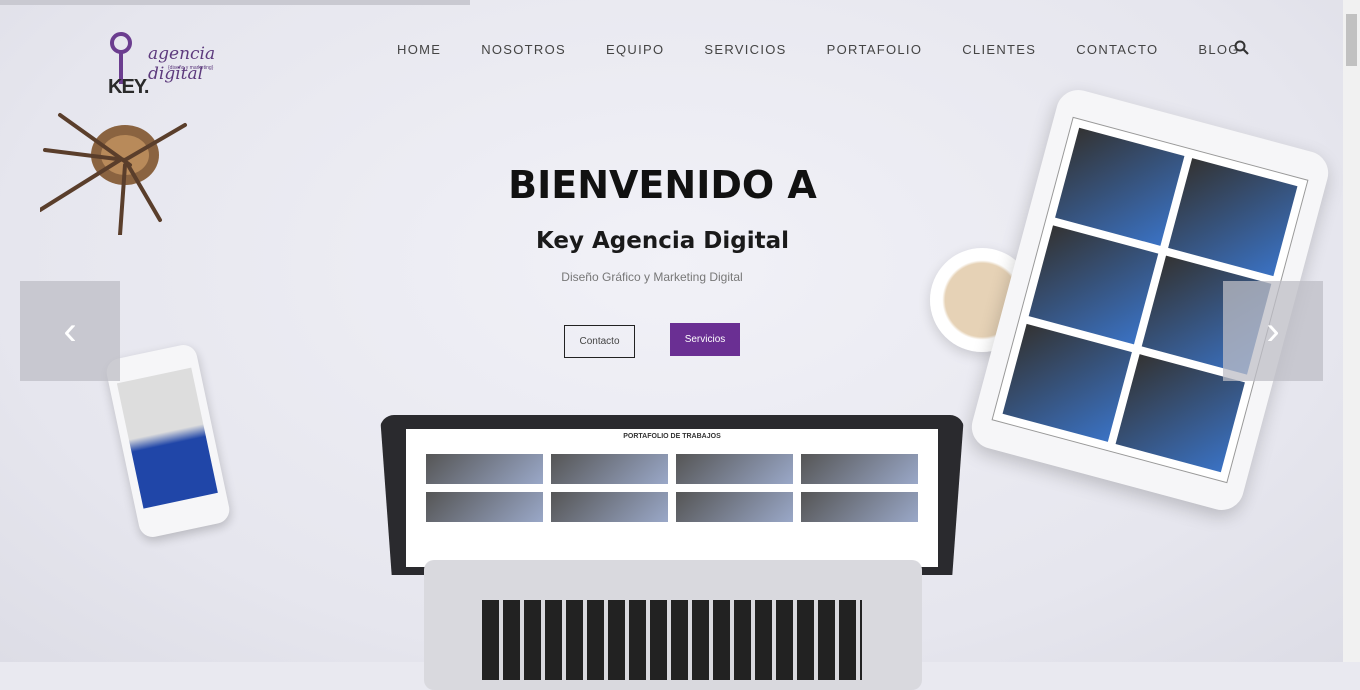 The height and width of the screenshot is (690, 1360). Describe the element at coordinates (191, 68) in the screenshot. I see `logo-tagline: {diseño y marketing}` at that location.